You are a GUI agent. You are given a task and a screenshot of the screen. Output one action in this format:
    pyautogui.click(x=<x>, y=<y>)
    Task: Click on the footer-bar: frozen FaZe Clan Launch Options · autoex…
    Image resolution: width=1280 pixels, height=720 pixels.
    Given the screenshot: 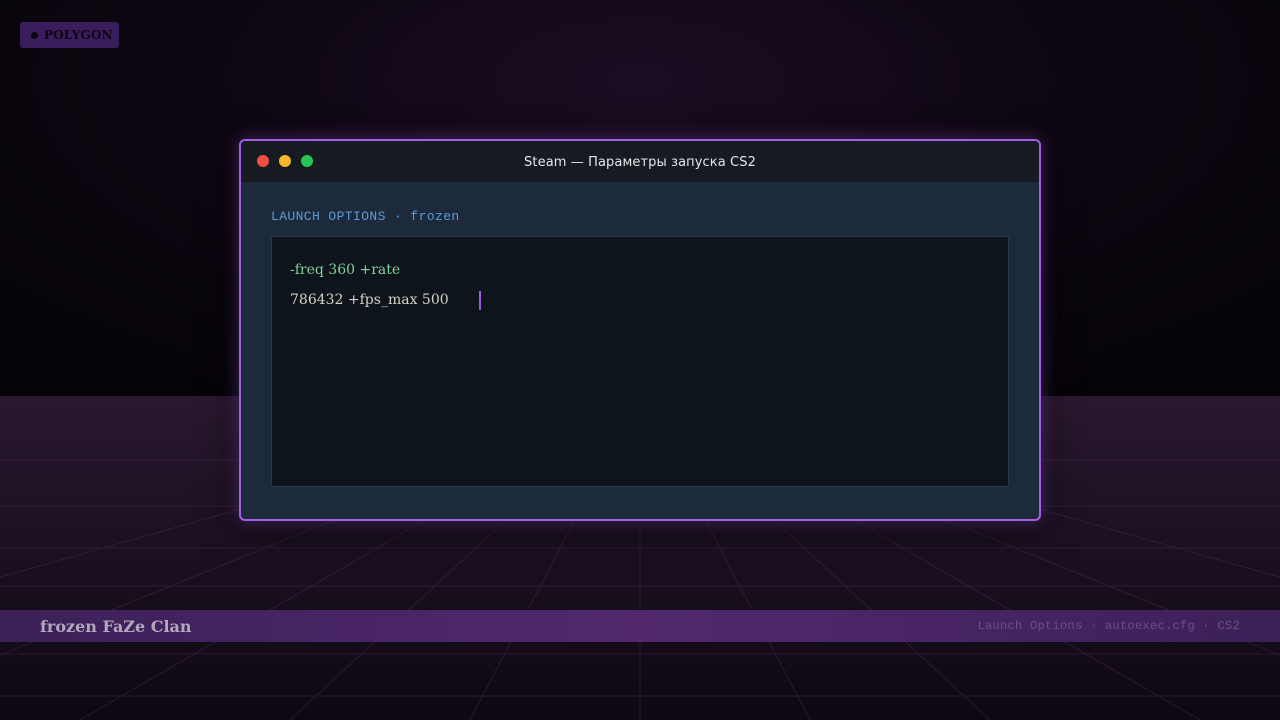 What is the action you would take?
    pyautogui.click(x=640, y=626)
    